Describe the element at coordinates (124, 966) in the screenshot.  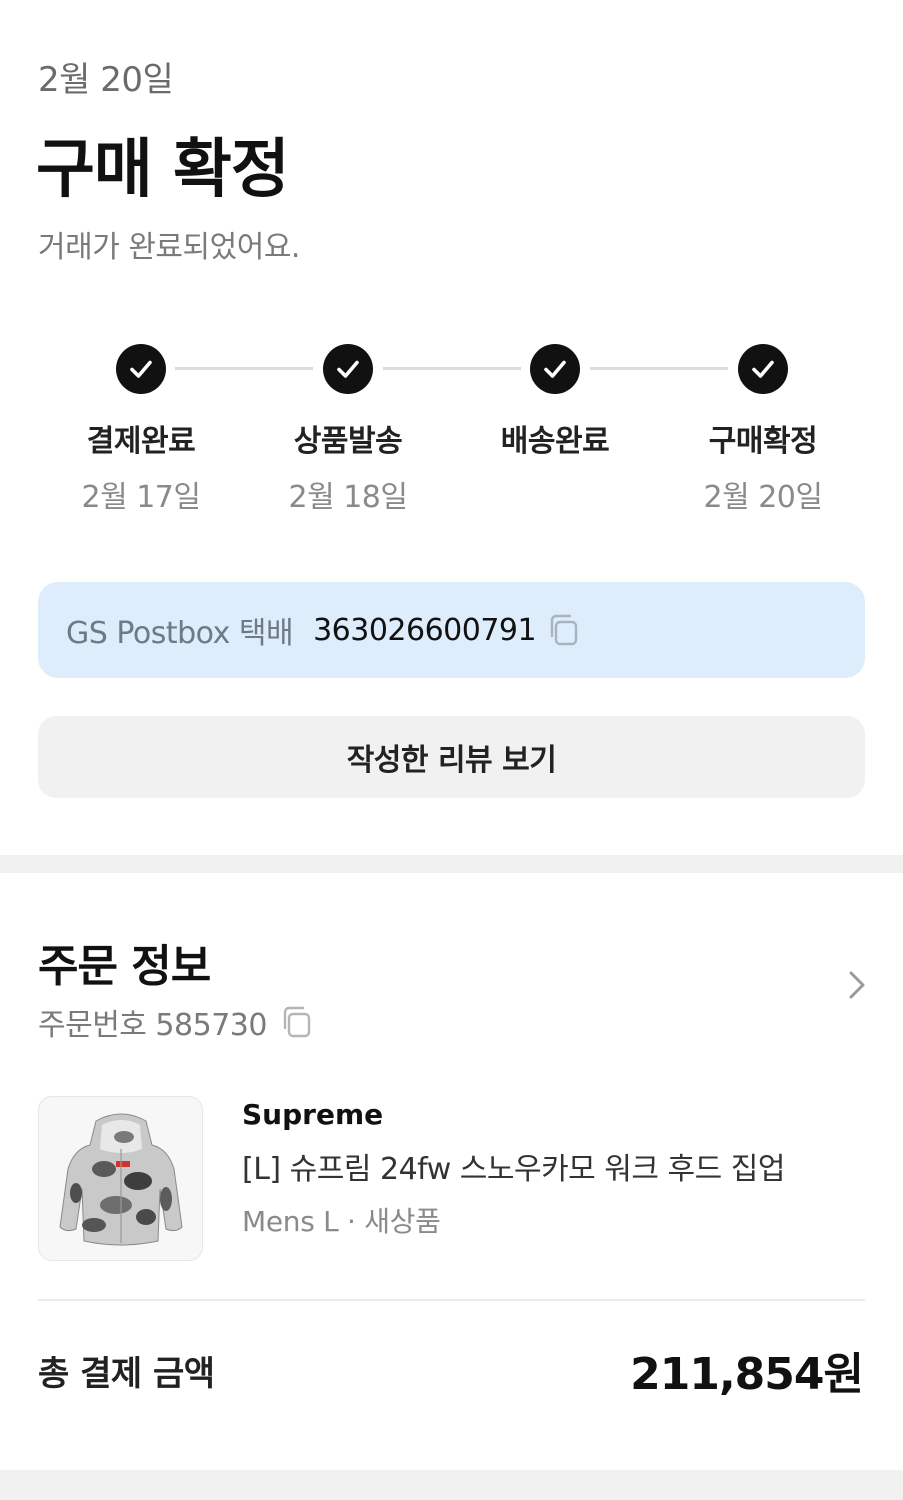
I see `order-info-title: 주문 정보` at that location.